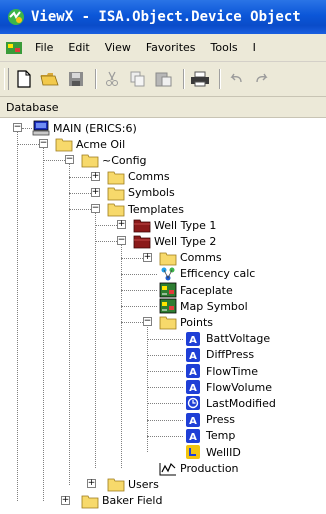  What do you see at coordinates (172, 47) in the screenshot?
I see `menu-favorites: Favorites` at bounding box center [172, 47].